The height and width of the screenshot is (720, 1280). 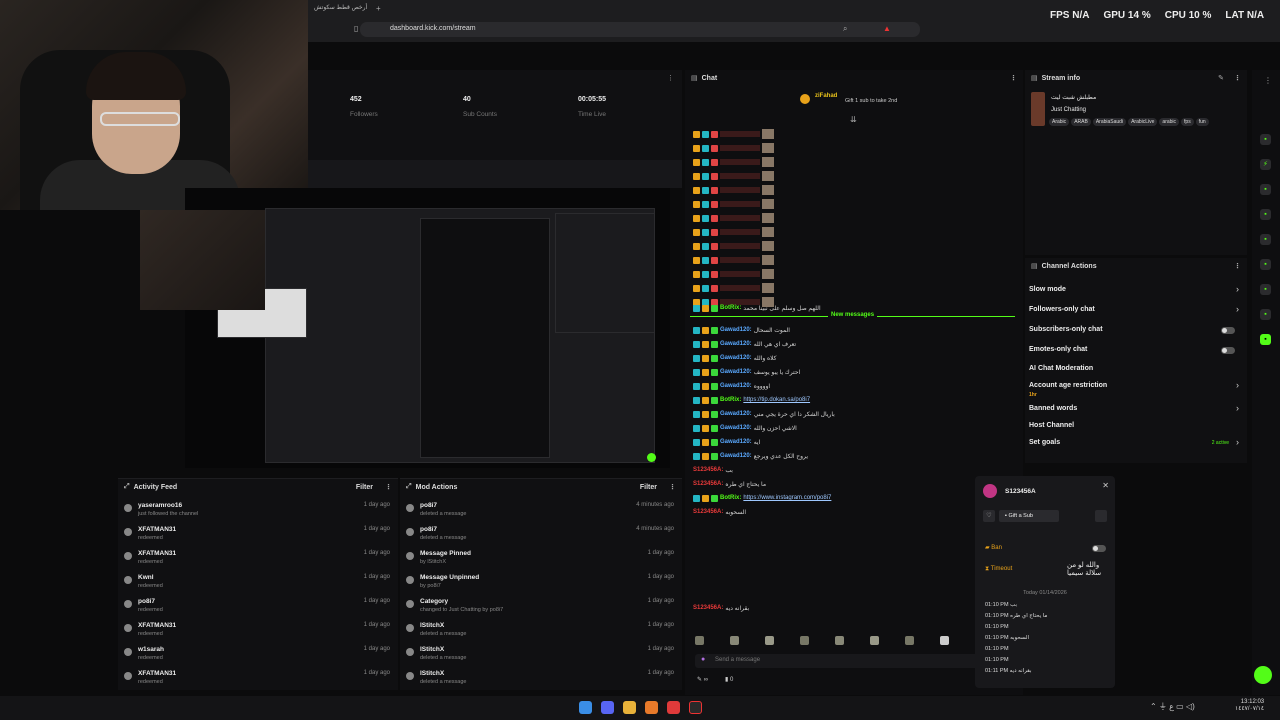 I want to click on chat-message: Gawad120: تعرف اي هي الله, so click(x=744, y=344).